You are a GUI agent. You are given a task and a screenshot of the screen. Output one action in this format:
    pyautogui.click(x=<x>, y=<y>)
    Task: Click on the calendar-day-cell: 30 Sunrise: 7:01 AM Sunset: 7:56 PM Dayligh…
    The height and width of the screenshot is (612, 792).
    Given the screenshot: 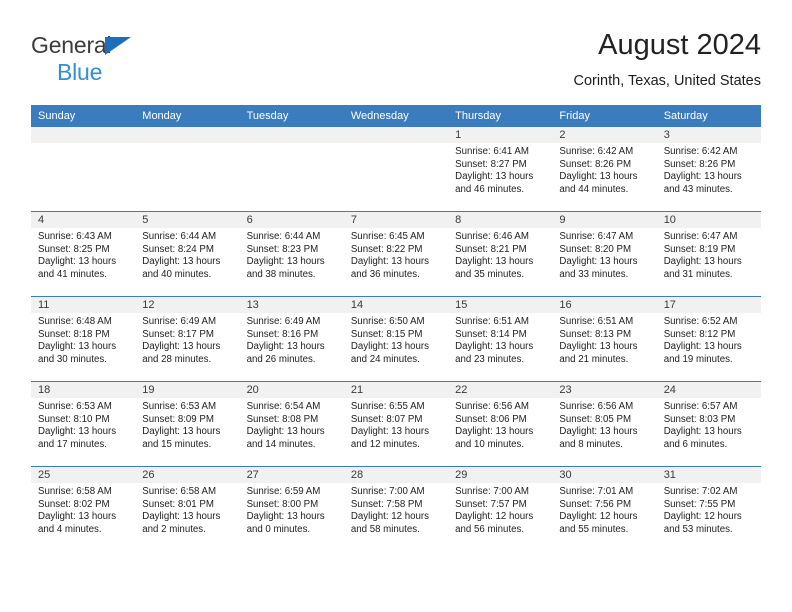 What is the action you would take?
    pyautogui.click(x=604, y=508)
    